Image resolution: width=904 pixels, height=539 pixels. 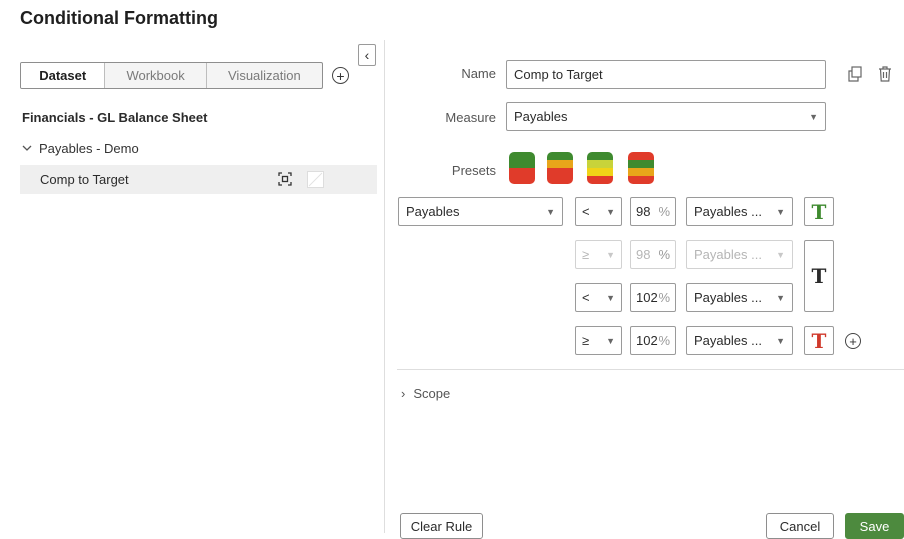 What do you see at coordinates (666, 116) in the screenshot?
I see `measure-select: Payables ▼` at bounding box center [666, 116].